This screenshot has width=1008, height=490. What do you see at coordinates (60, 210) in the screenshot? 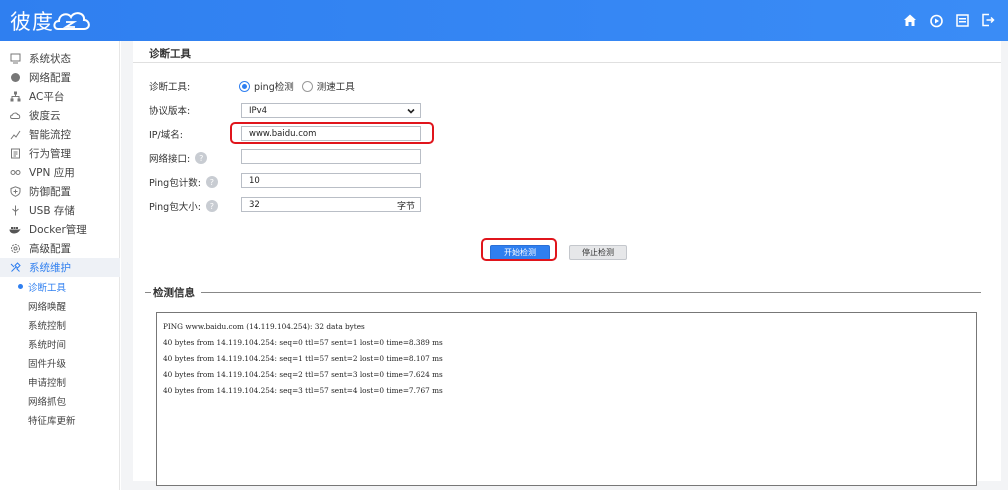
I see `sidebar-item-usb: USB 存储` at bounding box center [60, 210].